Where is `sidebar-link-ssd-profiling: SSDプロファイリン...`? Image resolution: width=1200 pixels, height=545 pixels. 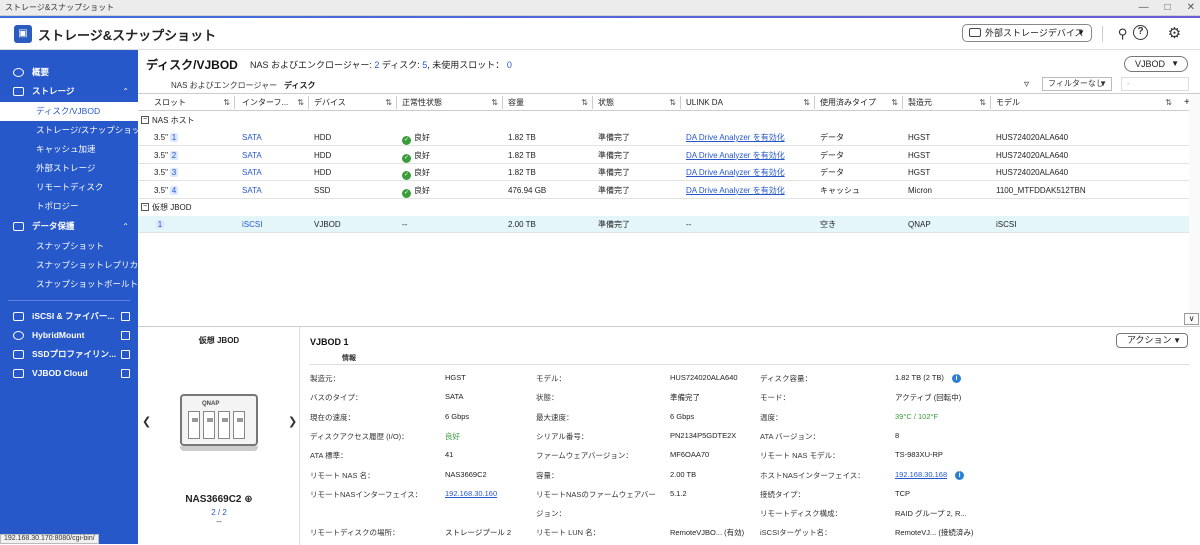
sidebar-link-ssd-profiling: SSDプロファイリン... is located at coordinates (69, 354).